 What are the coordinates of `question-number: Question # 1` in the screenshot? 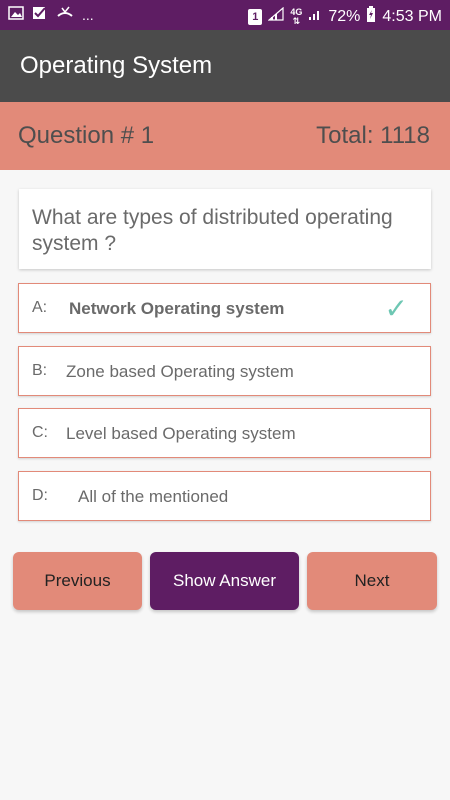 It's located at (86, 135).